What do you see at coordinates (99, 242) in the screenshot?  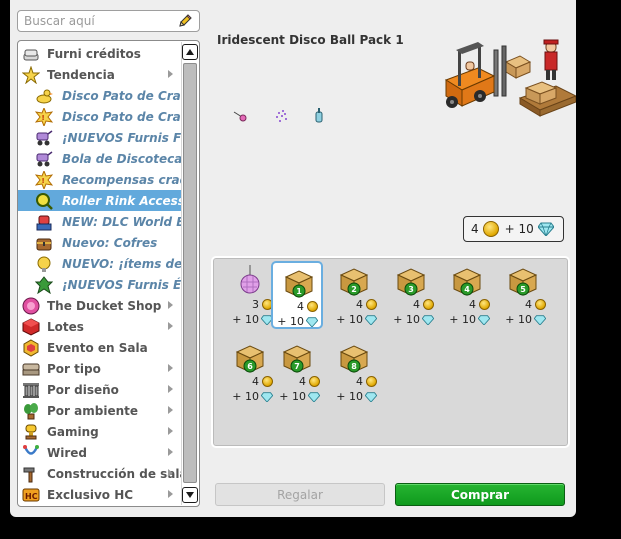 I see `nav-item: Nuevo: Cofres` at bounding box center [99, 242].